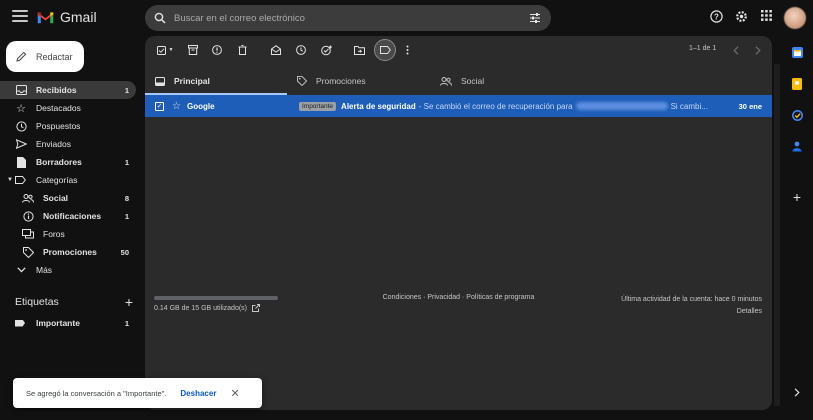 This screenshot has height=420, width=813. I want to click on search-options-icon, so click(535, 18).